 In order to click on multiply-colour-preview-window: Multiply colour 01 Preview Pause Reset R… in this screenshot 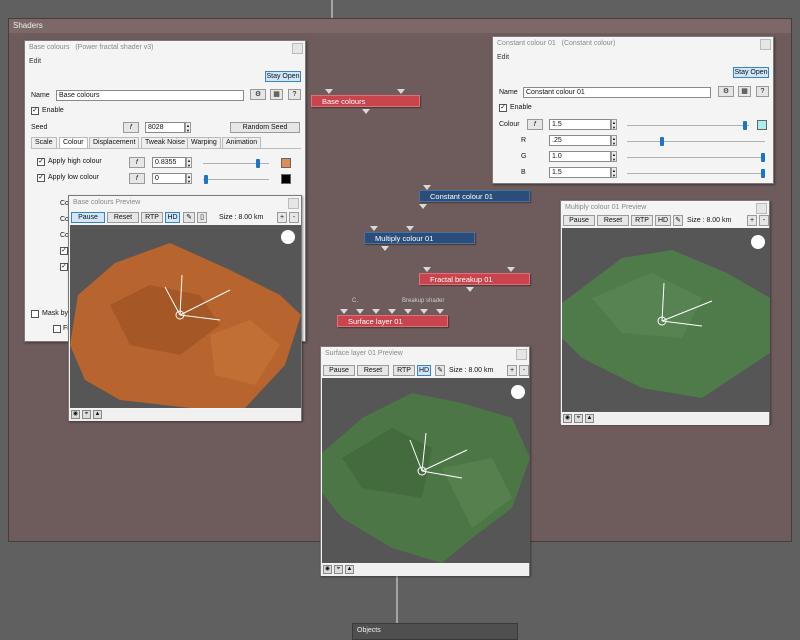, I will do `click(665, 312)`.